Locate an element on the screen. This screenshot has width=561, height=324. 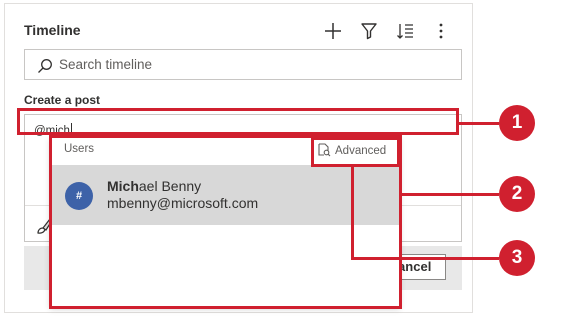
timeline-title: Timeline is located at coordinates (52, 30).